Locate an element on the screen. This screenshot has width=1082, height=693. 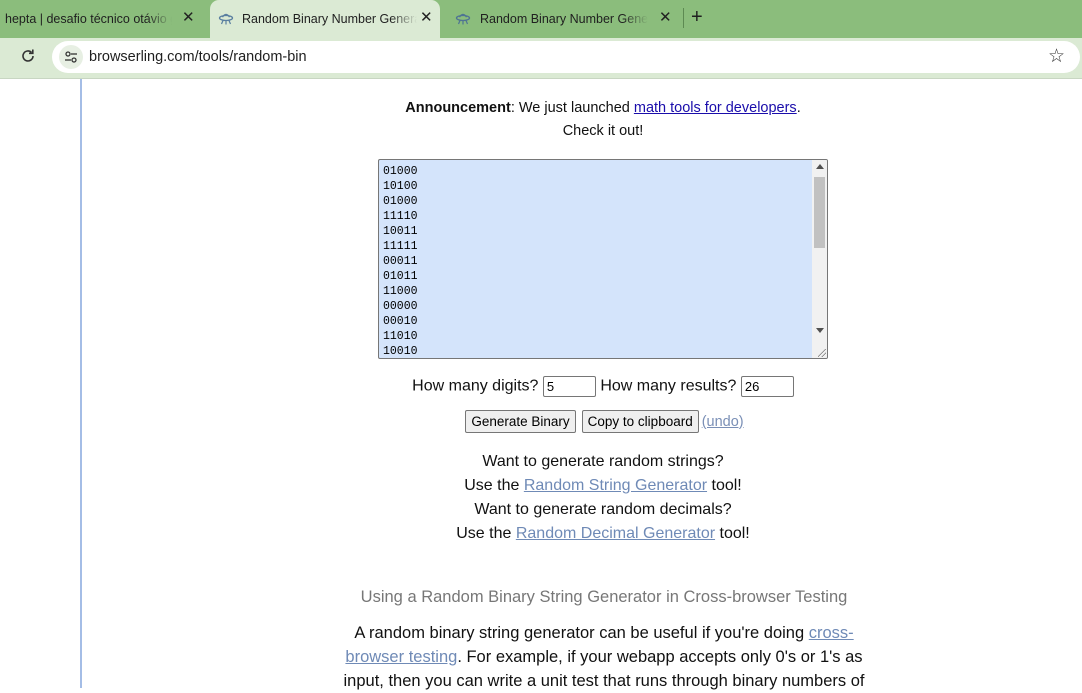
options-row: How many digits? How many results? is located at coordinates (603, 386).